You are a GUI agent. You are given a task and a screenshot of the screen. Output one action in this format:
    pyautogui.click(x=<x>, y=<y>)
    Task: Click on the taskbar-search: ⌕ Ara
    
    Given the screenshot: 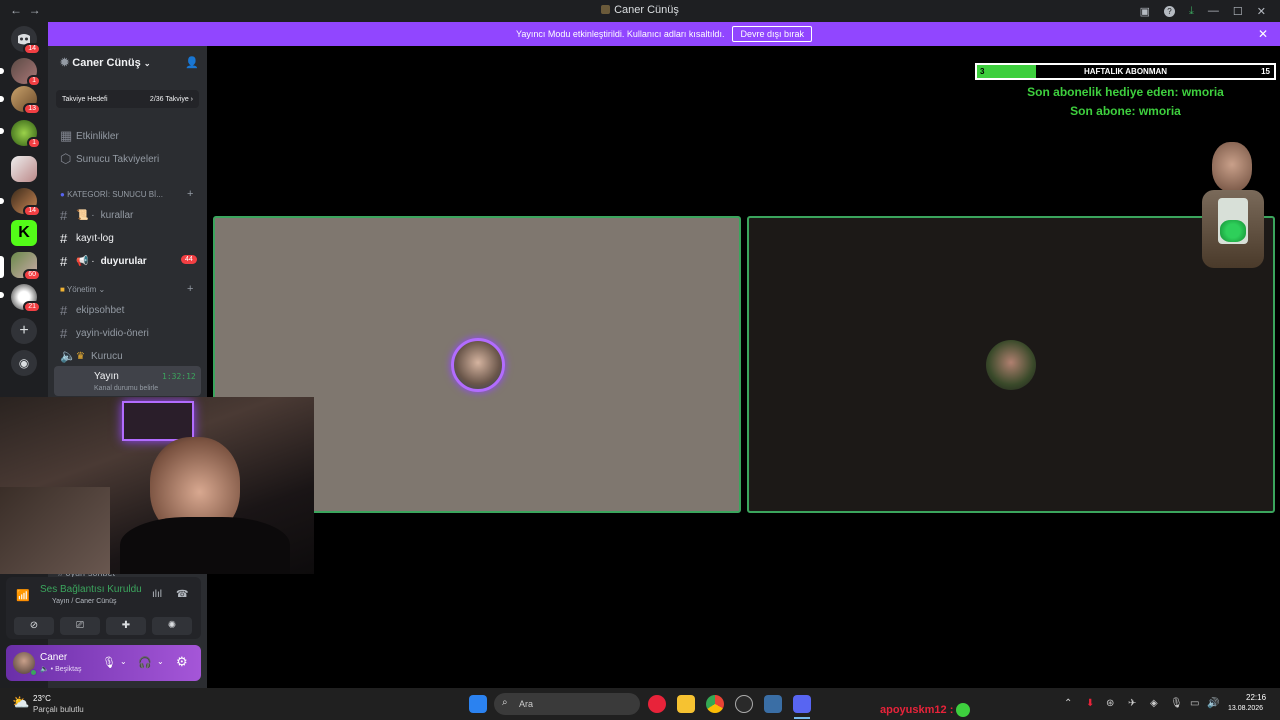 What is the action you would take?
    pyautogui.click(x=567, y=704)
    